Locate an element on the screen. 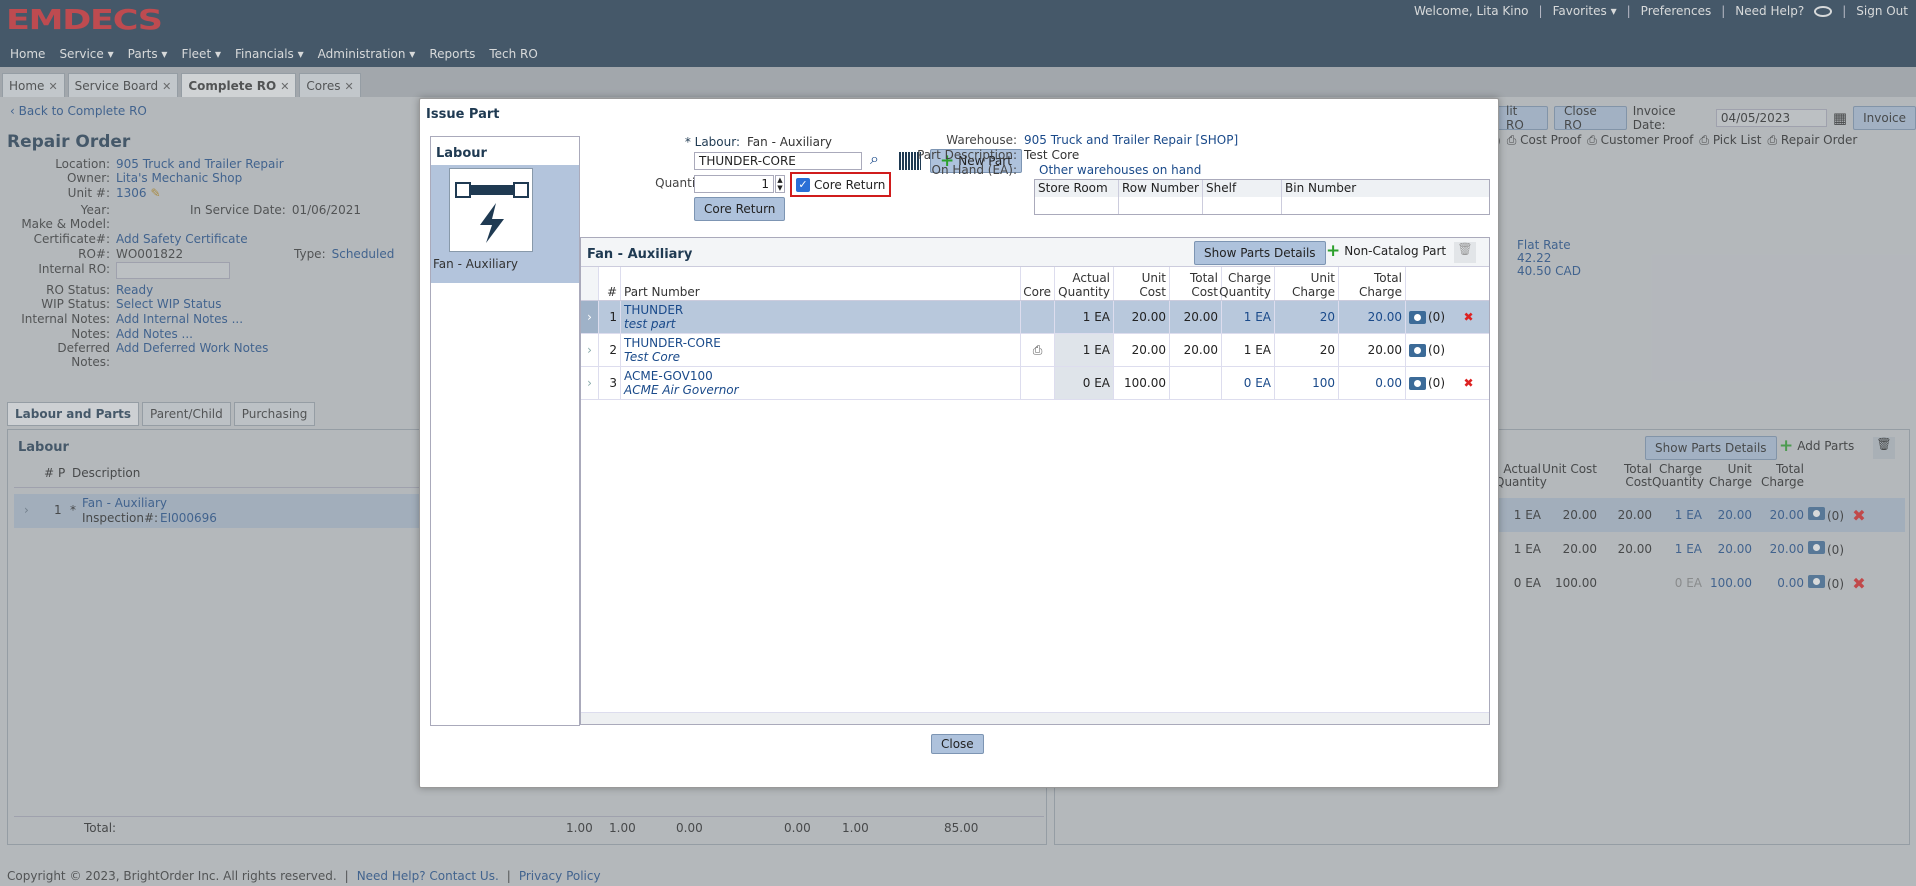  labour-list: Labour Fan - Auxiliary is located at coordinates (505, 431).